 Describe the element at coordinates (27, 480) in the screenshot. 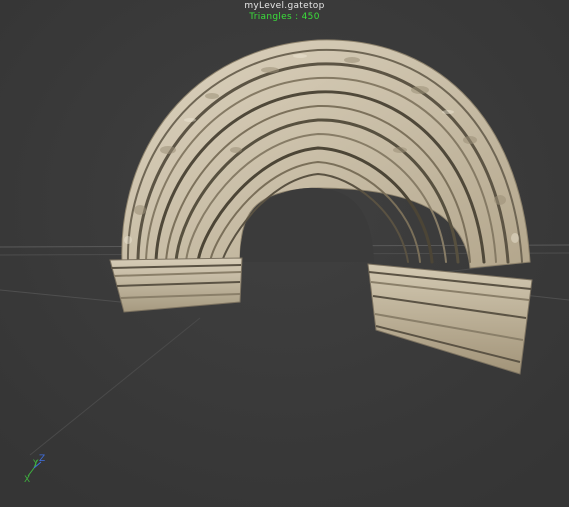

I see `axis-x-label: X` at that location.